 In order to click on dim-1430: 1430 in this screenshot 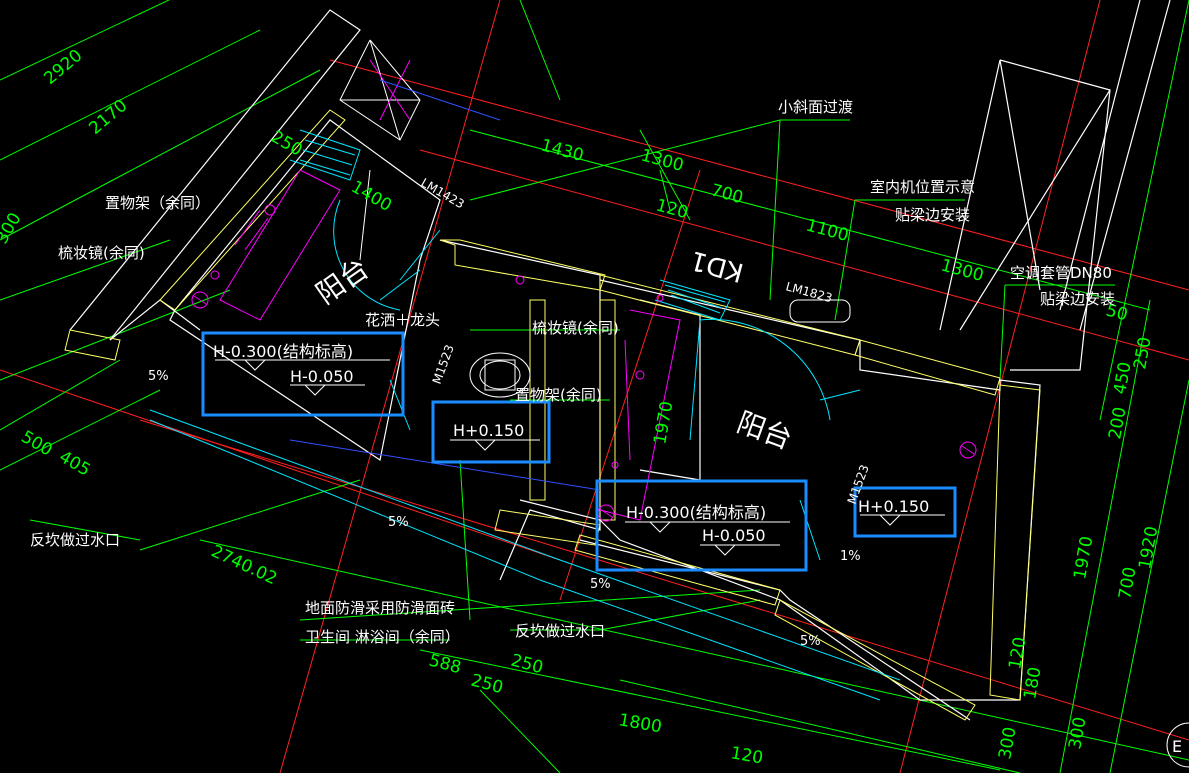, I will do `click(562, 151)`.